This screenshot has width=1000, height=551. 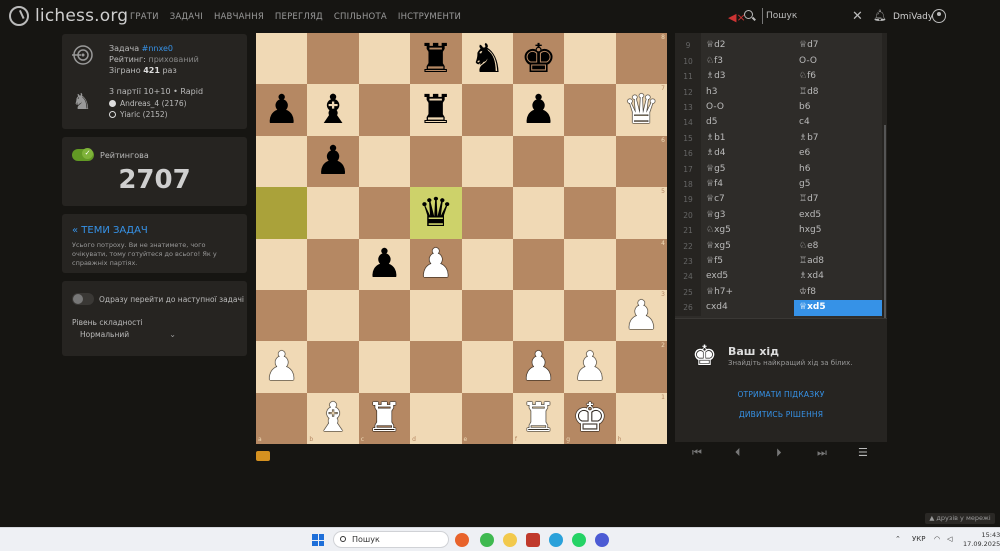 What do you see at coordinates (697, 453) in the screenshot?
I see `first-move-icon: ⏮` at bounding box center [697, 453].